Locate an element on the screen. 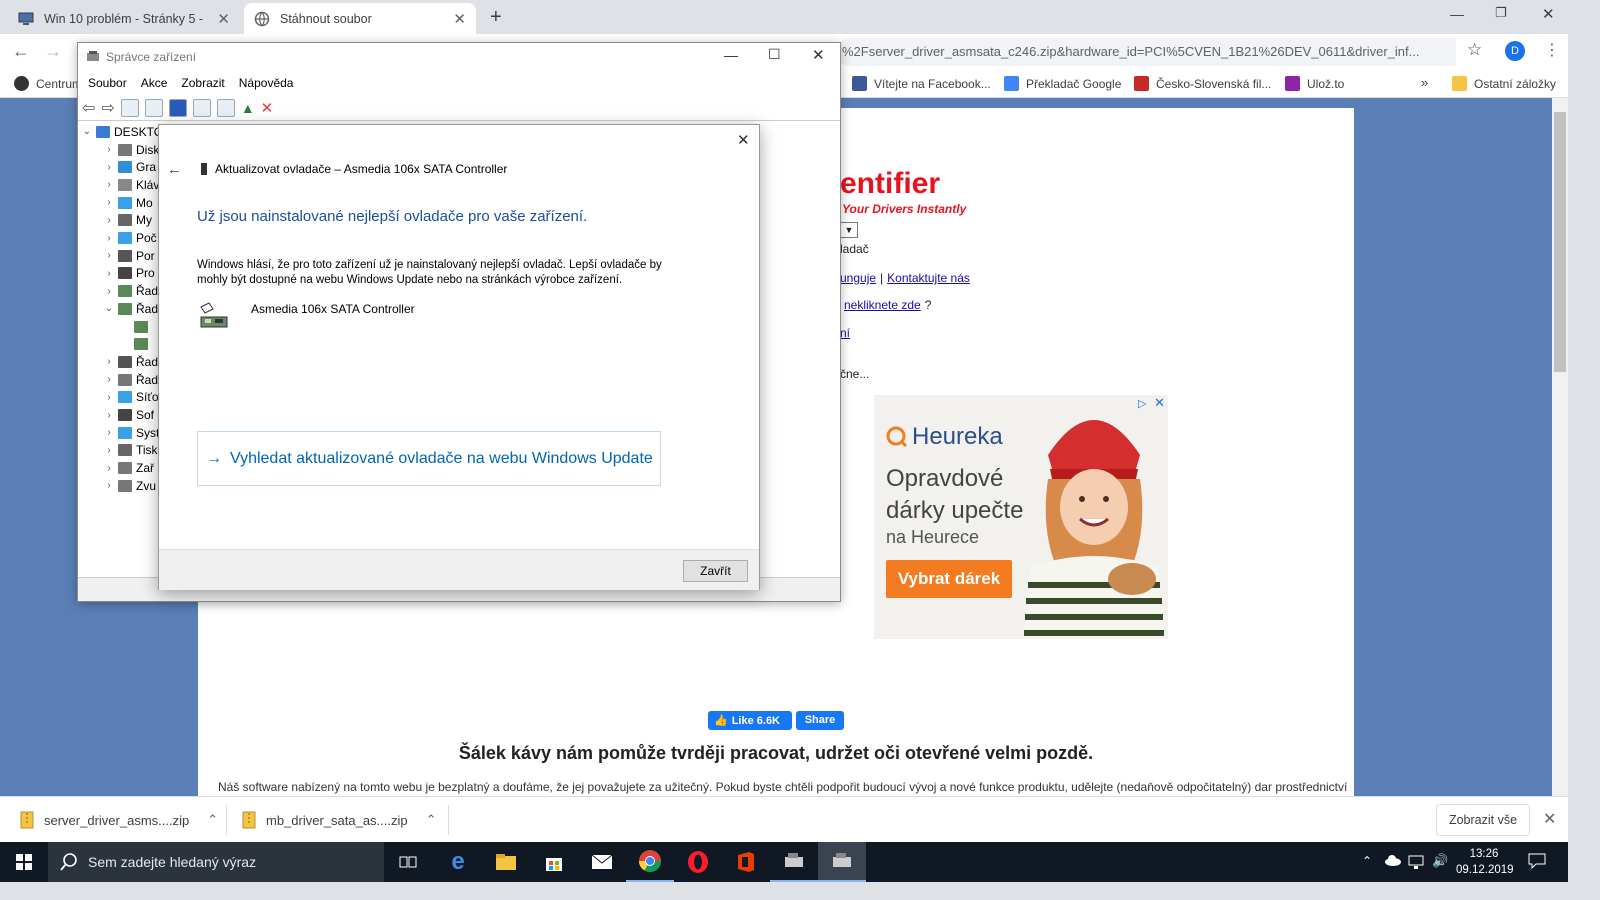 The height and width of the screenshot is (900, 1600). tab-stahnout-soubor: Stáhnout soubor ✕ is located at coordinates (360, 18).